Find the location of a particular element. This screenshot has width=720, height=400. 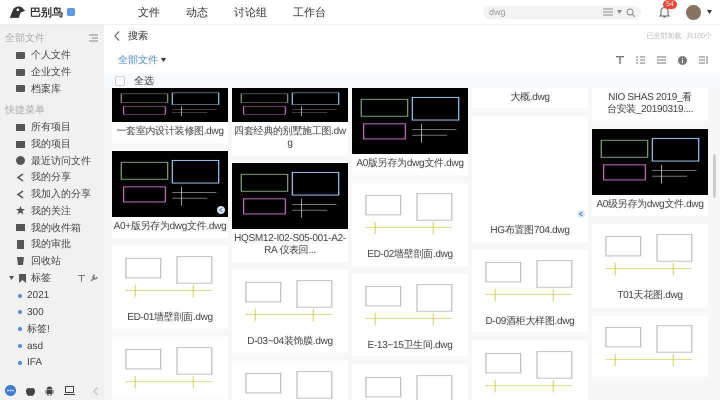

nav-link: 动态 is located at coordinates (197, 12).